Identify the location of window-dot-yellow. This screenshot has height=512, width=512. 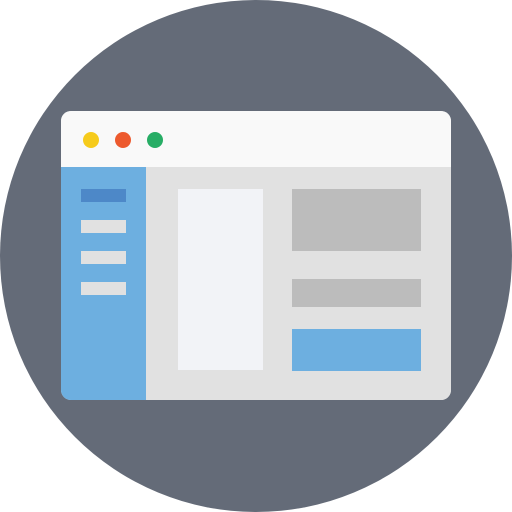
(91, 140).